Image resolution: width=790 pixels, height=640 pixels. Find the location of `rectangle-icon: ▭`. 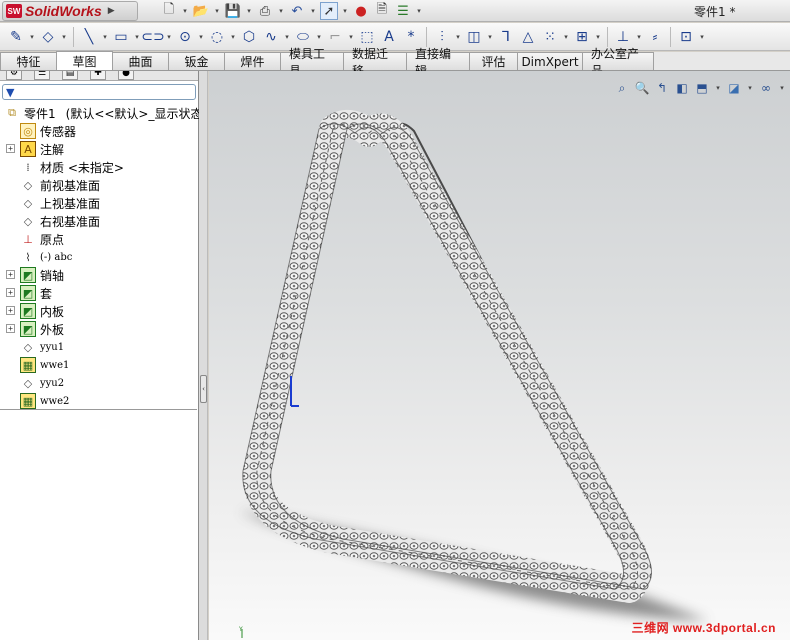

rectangle-icon: ▭ is located at coordinates (121, 37).